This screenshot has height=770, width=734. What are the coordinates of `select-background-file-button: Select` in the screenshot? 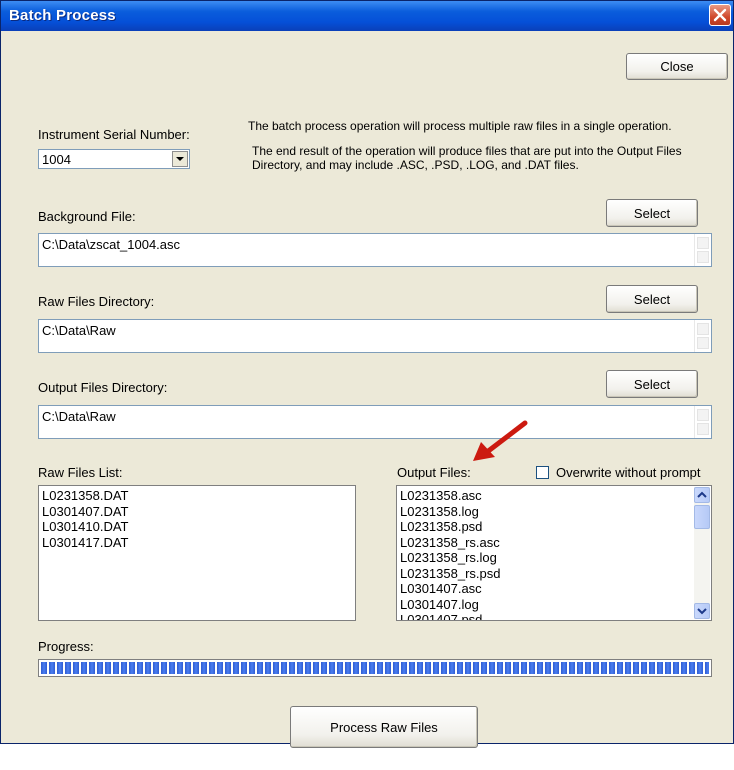 It's located at (652, 213).